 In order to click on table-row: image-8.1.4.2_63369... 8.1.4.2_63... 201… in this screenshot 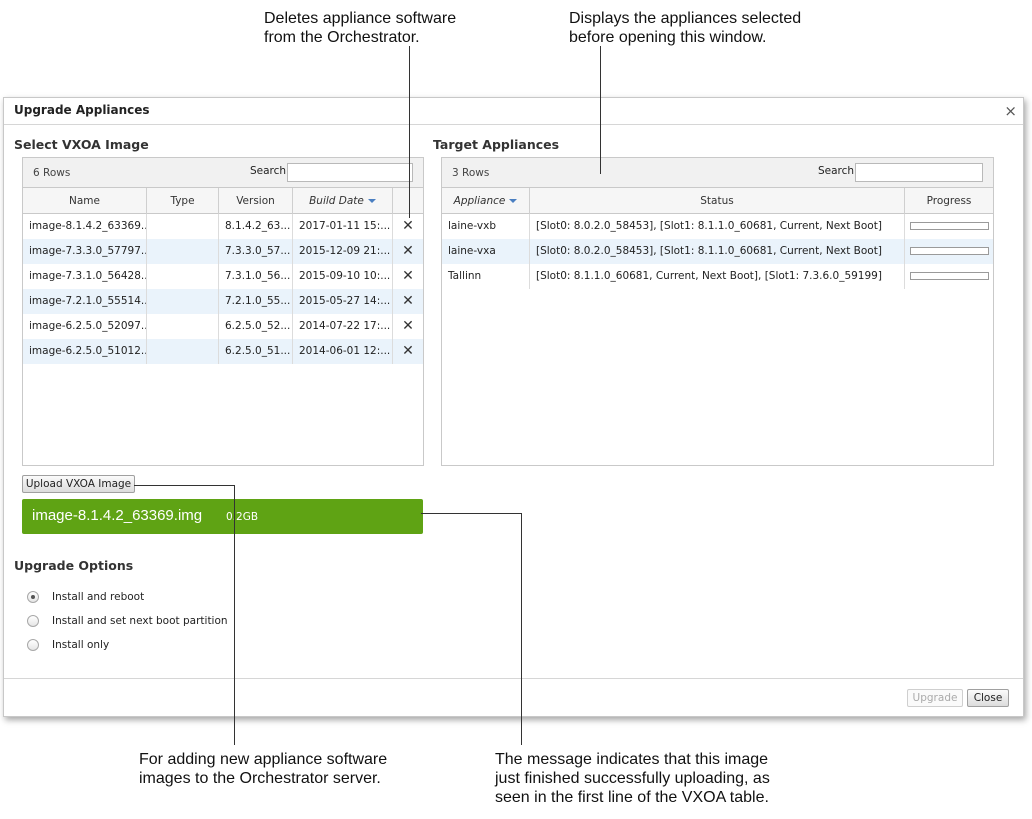, I will do `click(223, 226)`.